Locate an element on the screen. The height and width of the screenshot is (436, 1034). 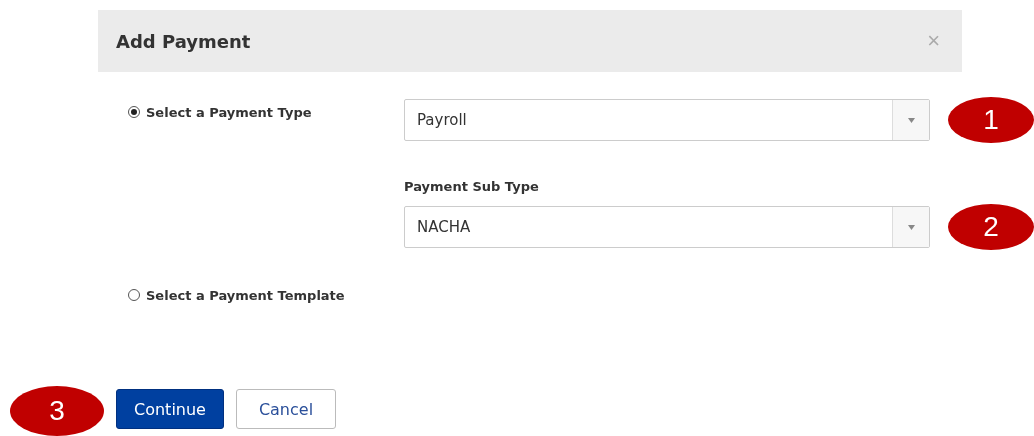
field-label: Payment Sub Type is located at coordinates (472, 186).